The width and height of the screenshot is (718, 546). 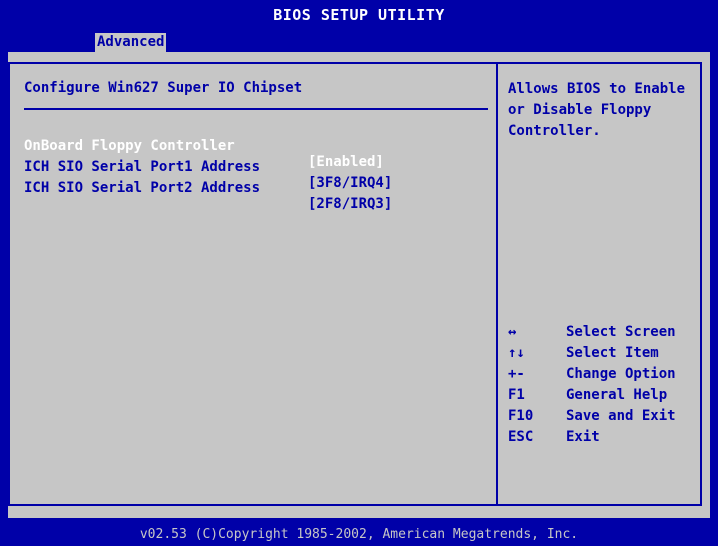 I want to click on plus-minus-icon: +-, so click(x=516, y=374).